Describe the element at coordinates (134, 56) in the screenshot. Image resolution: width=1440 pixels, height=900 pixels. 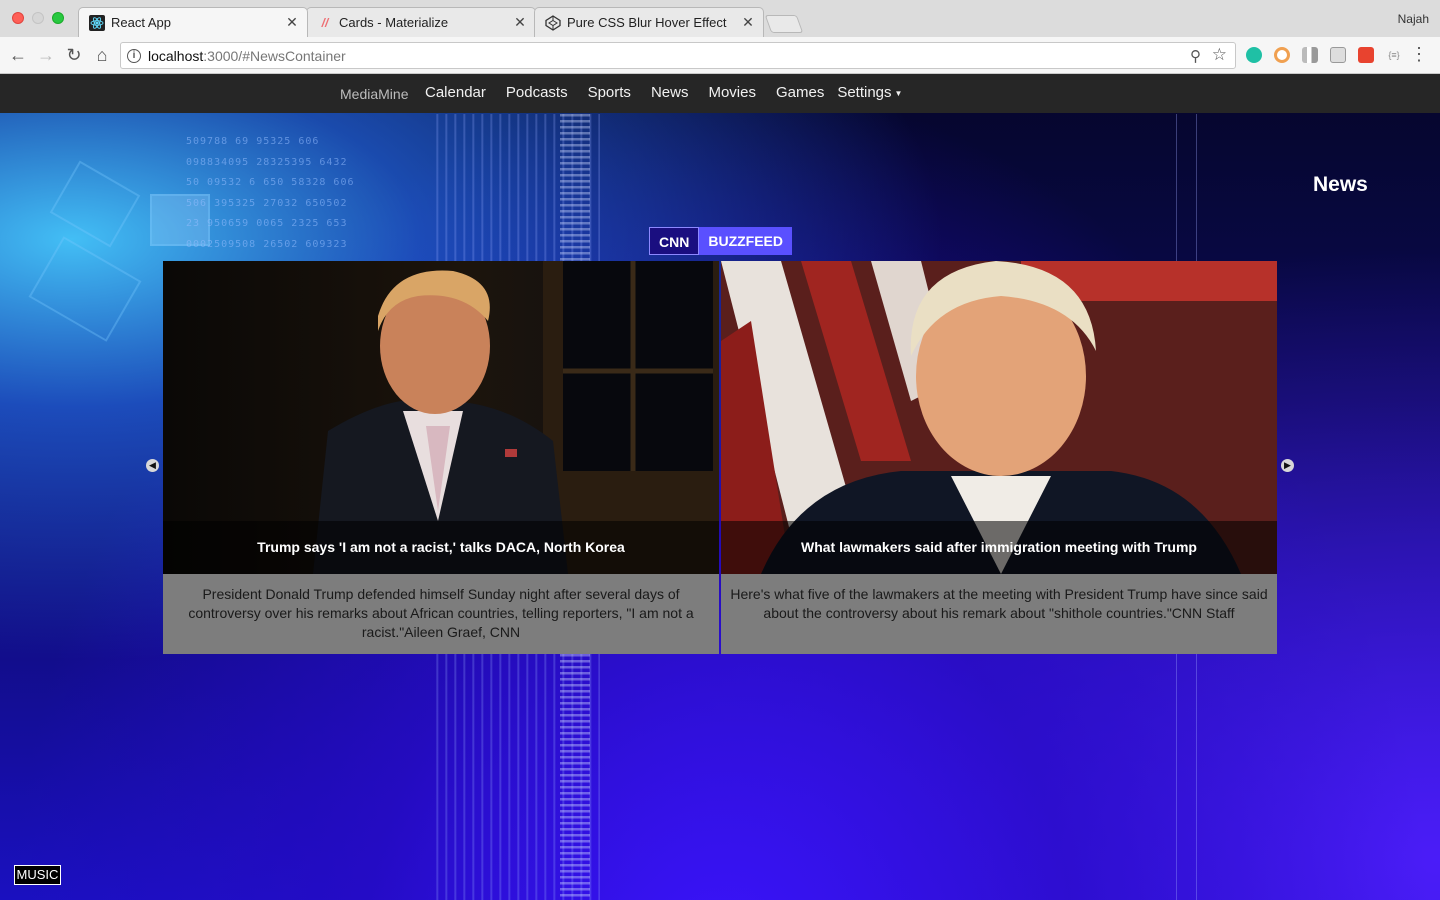
I see `info-icon: i` at that location.